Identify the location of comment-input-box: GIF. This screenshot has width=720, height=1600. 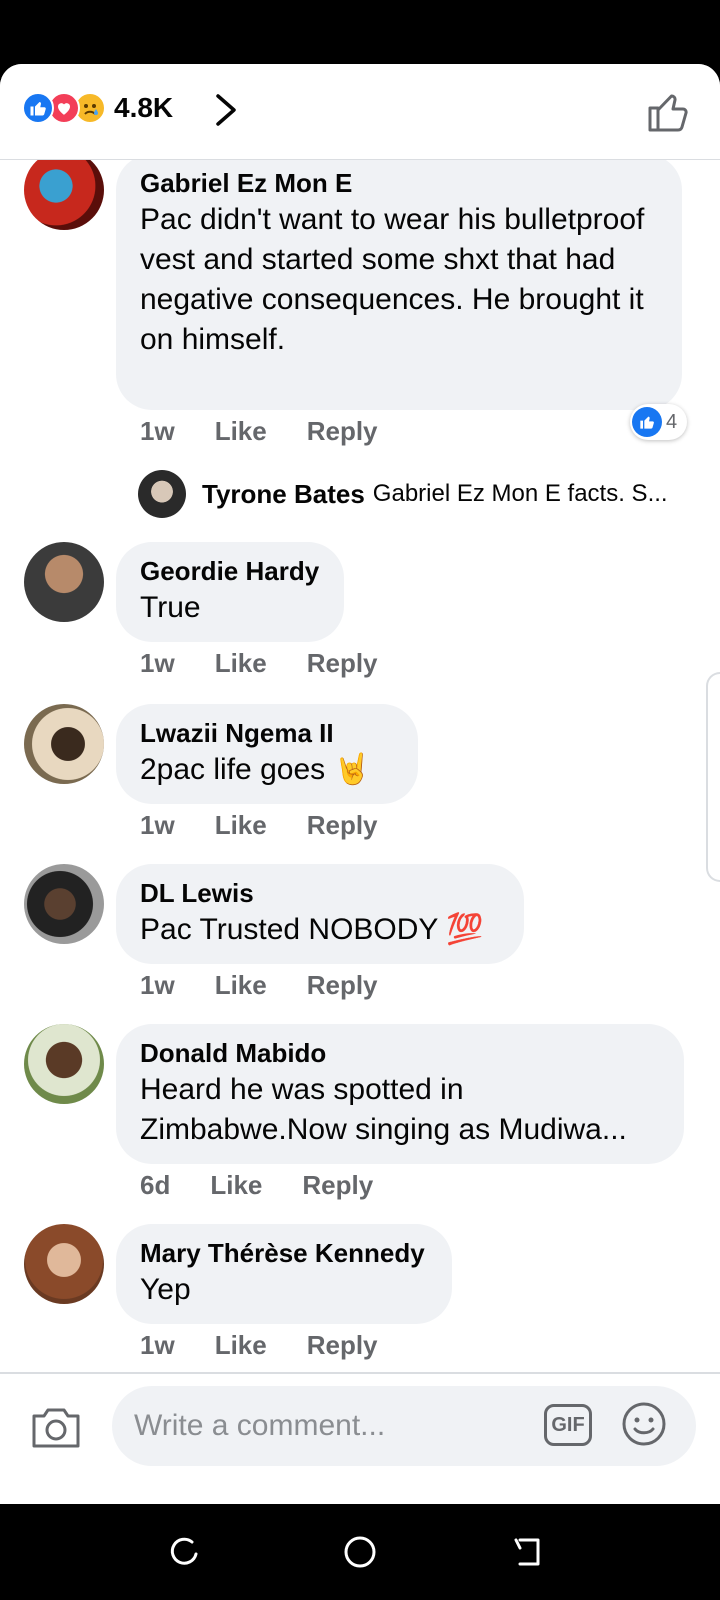
(404, 1426).